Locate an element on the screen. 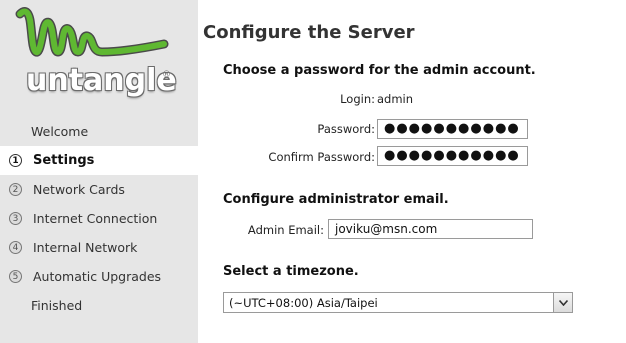 Image resolution: width=626 pixels, height=343 pixels. confirm-password-label: Confirm Password: is located at coordinates (321, 157).